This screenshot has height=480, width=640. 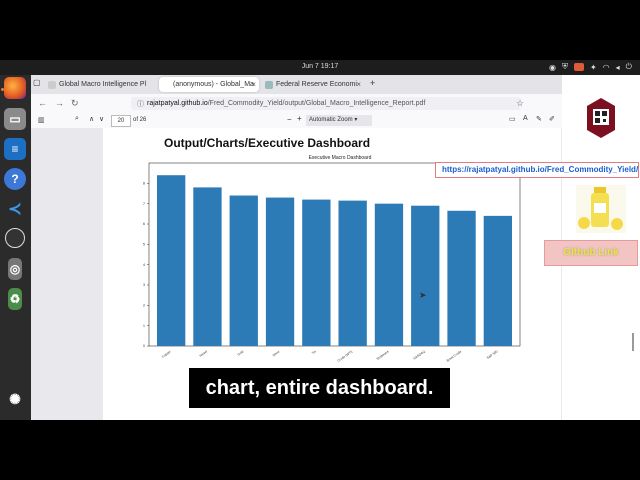 I want to click on x-tick-label-5: Crude (WTI), so click(x=345, y=356).